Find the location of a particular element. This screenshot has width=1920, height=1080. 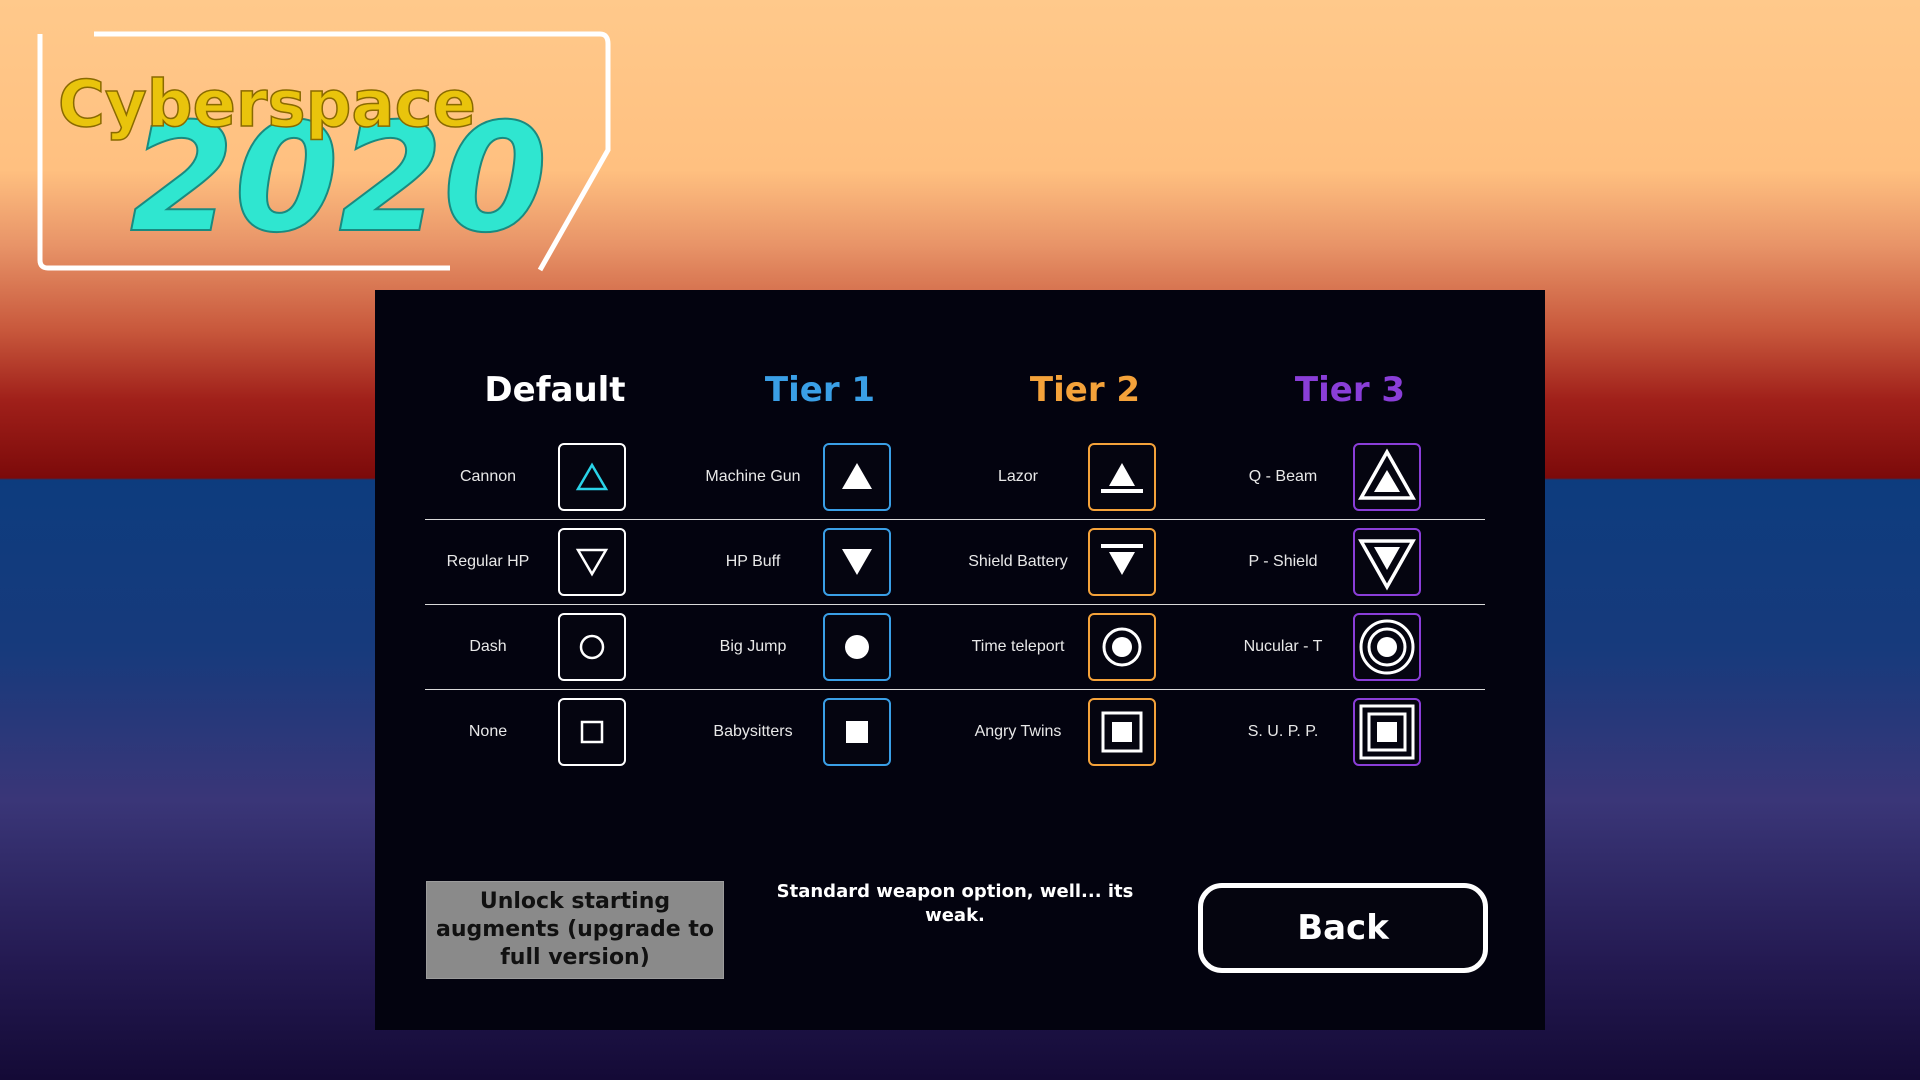

augment-button-shield-battery is located at coordinates (1122, 562).